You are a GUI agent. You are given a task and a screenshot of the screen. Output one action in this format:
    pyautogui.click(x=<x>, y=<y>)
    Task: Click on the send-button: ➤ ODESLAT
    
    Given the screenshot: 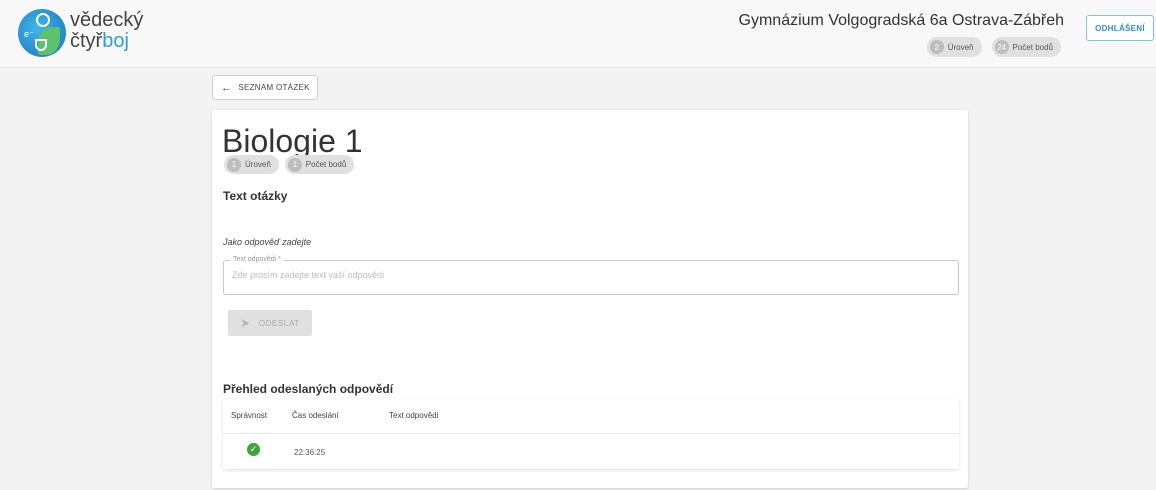 What is the action you would take?
    pyautogui.click(x=270, y=323)
    